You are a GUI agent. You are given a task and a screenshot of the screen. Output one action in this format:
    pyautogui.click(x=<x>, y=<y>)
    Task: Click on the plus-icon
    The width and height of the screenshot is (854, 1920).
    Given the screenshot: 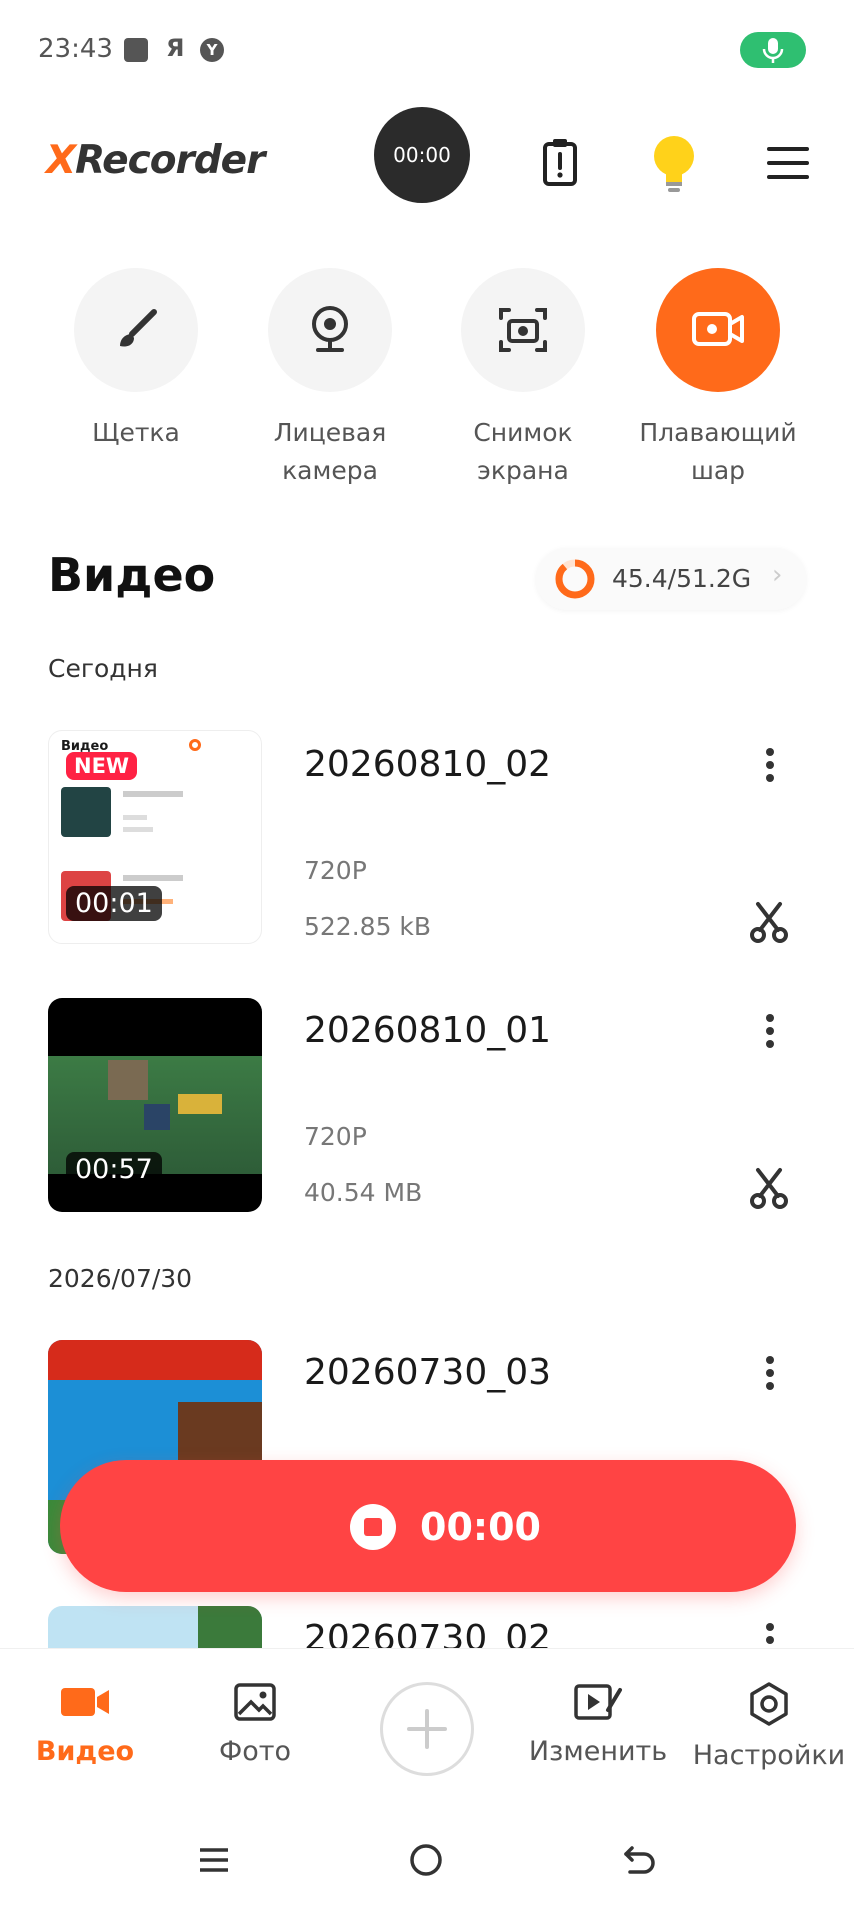 What is the action you would take?
    pyautogui.click(x=427, y=1729)
    